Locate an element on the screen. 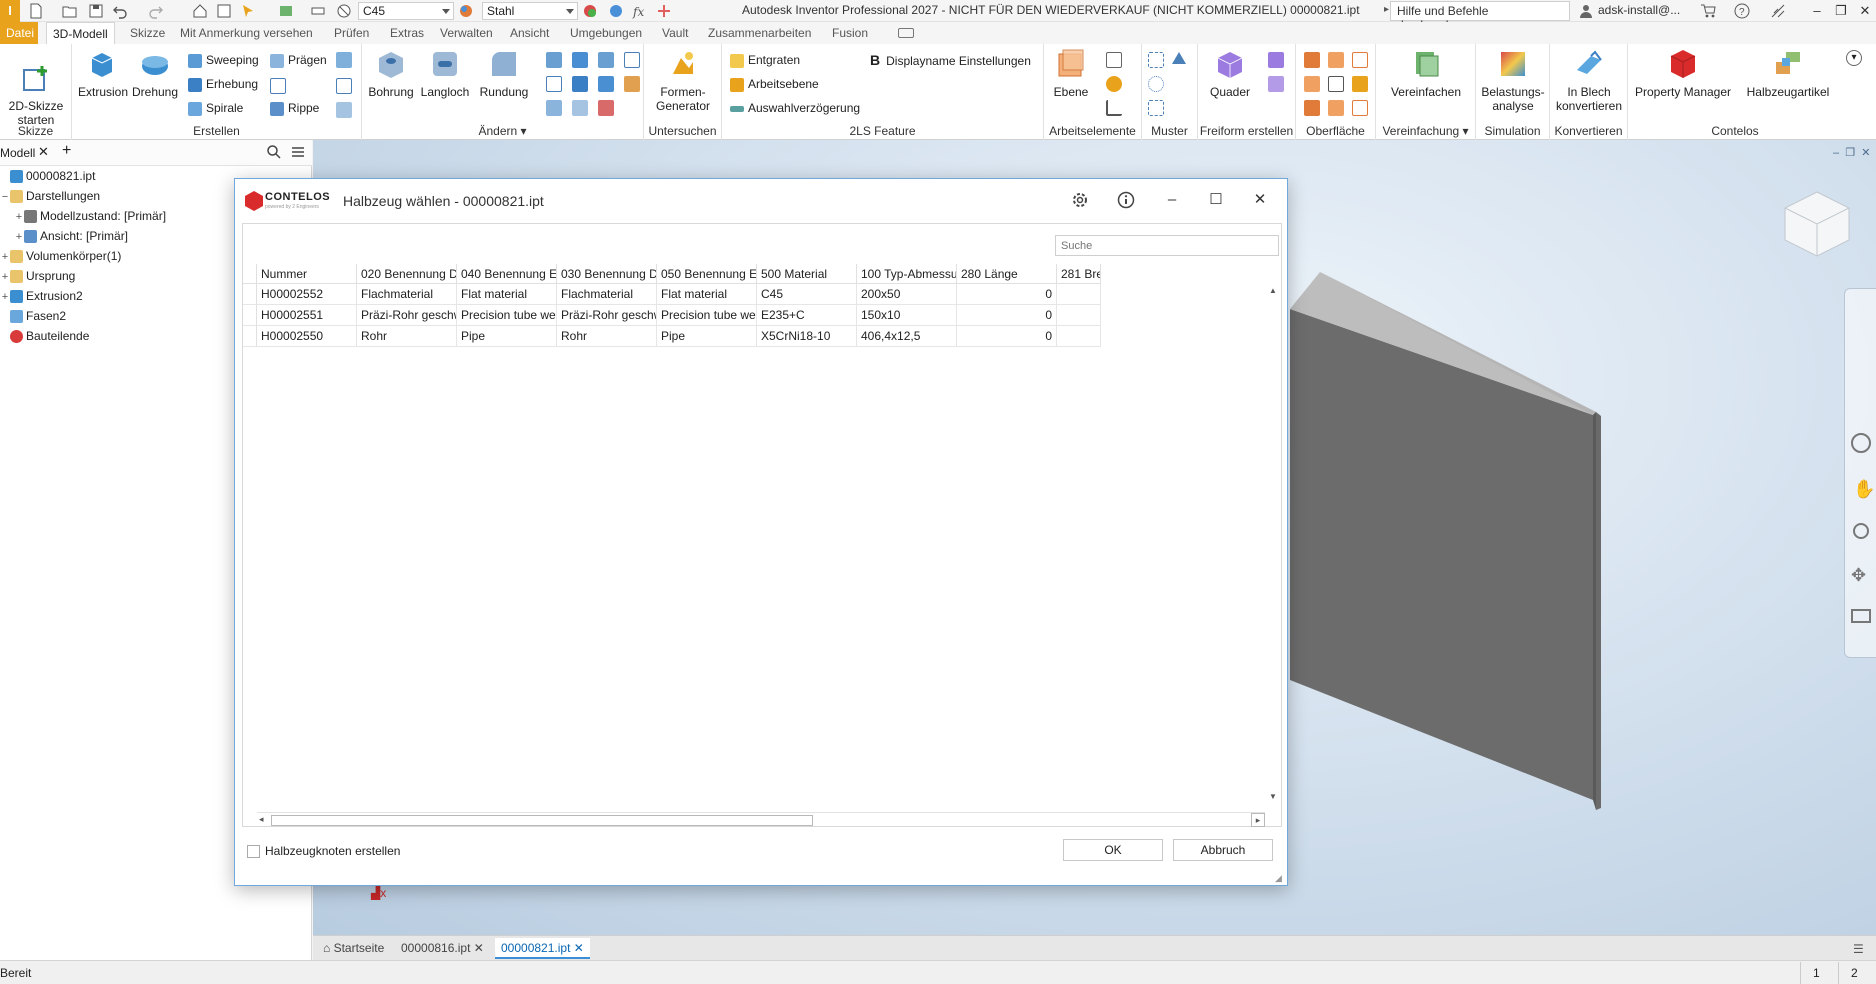 The height and width of the screenshot is (984, 1876). rundung-button: Rundung is located at coordinates (504, 73).